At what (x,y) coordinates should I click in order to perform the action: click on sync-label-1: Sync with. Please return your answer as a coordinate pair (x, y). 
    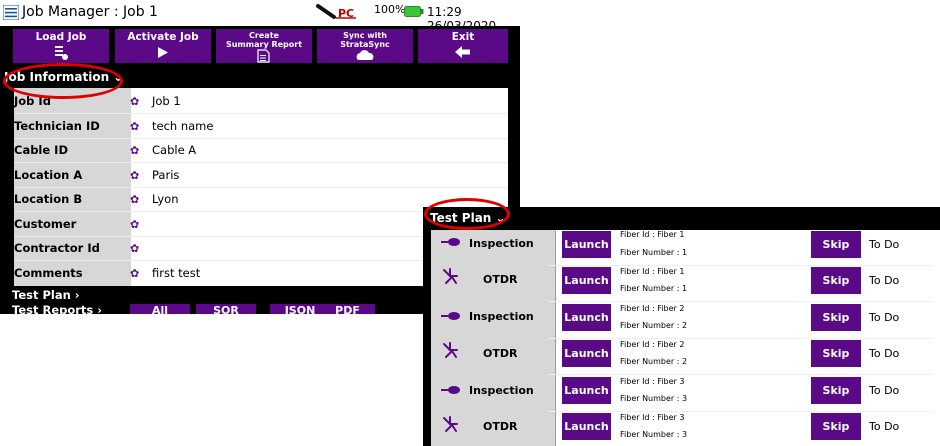
    Looking at the image, I should click on (365, 35).